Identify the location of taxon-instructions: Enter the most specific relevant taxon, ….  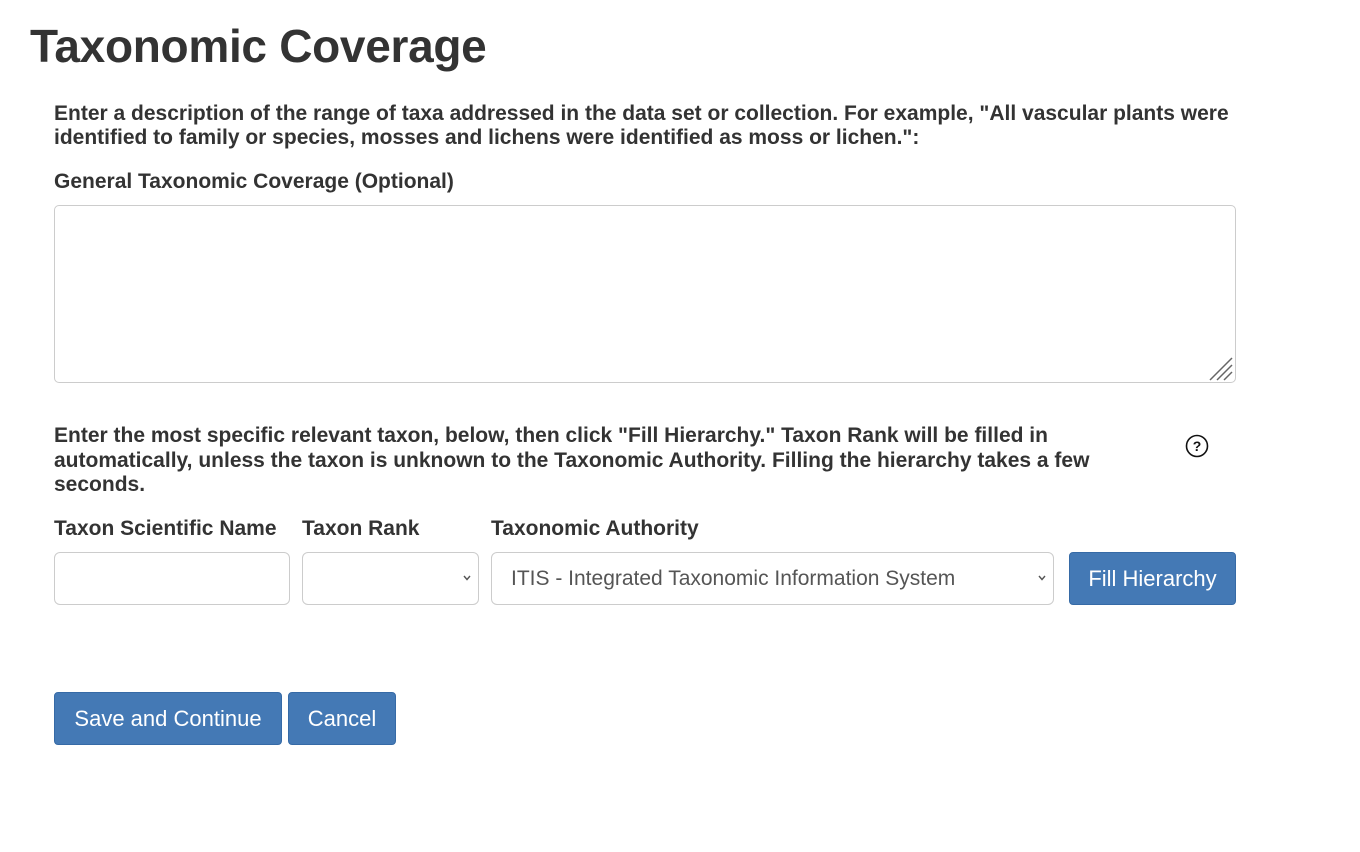
(572, 460).